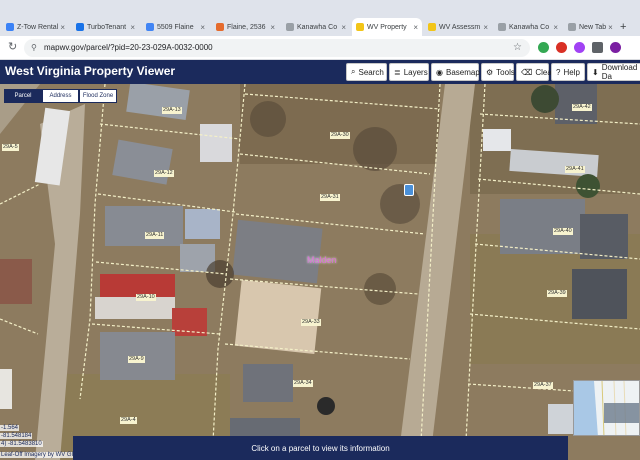  I want to click on tab-label: New Tab, so click(593, 27).